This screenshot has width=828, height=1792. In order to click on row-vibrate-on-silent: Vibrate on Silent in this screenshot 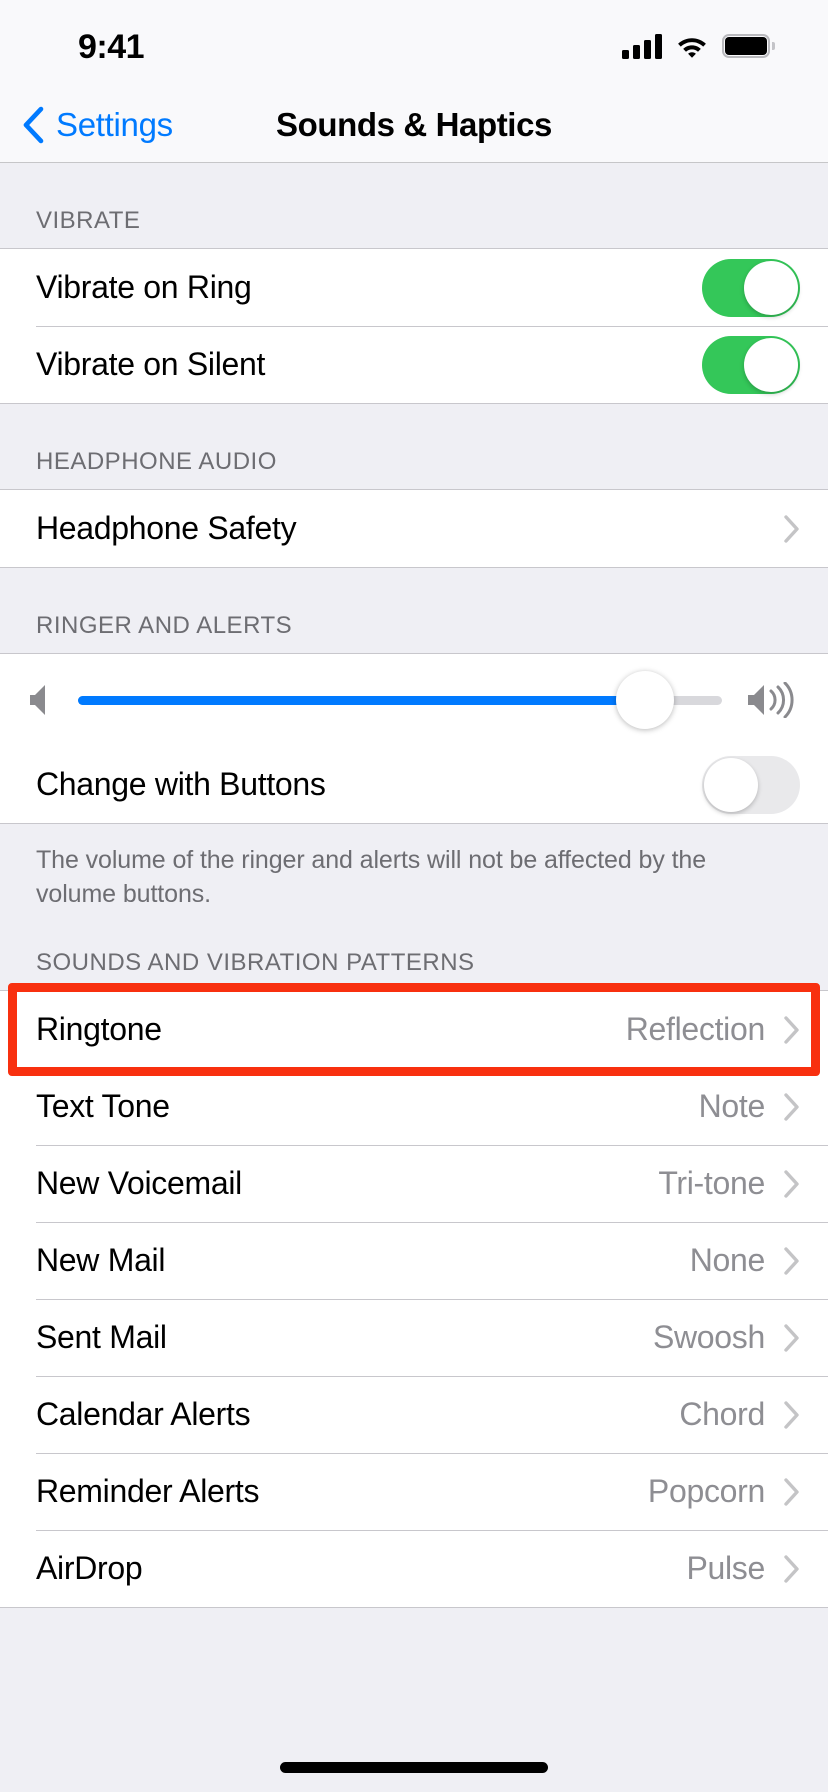, I will do `click(414, 364)`.